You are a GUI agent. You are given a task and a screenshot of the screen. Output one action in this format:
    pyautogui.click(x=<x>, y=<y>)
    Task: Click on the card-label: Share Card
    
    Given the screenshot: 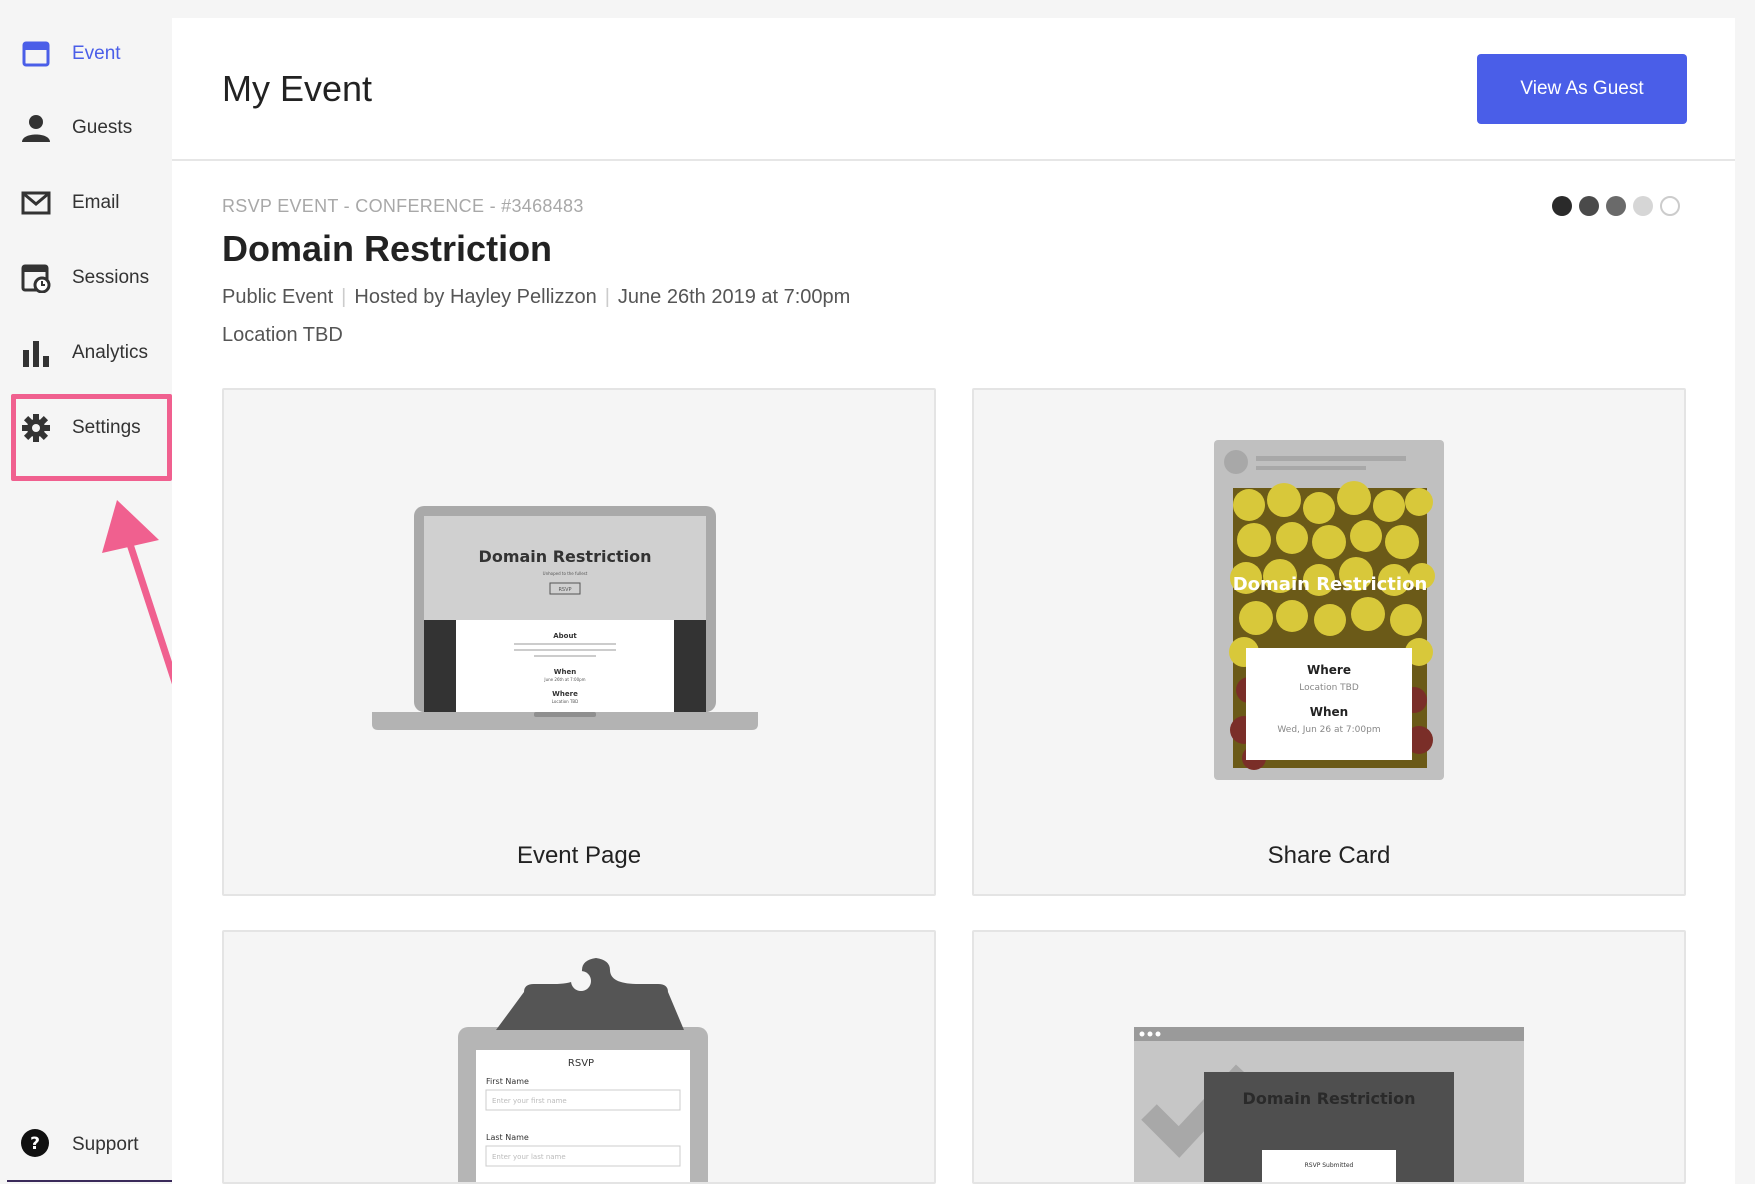 What is the action you would take?
    pyautogui.click(x=1329, y=855)
    